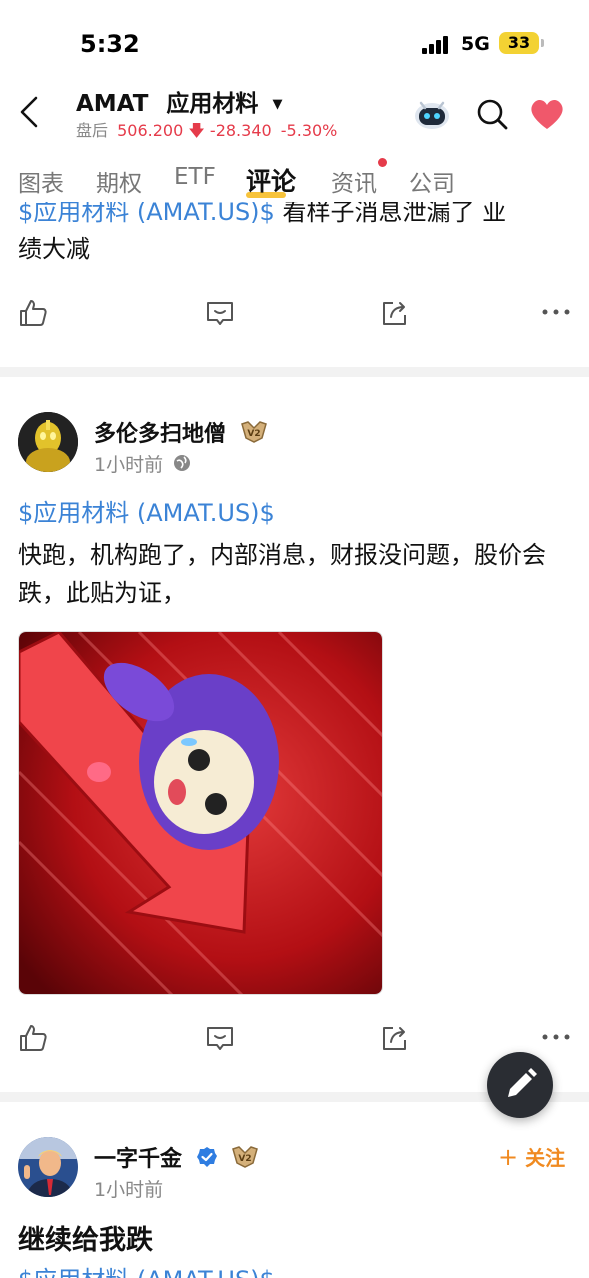 The width and height of the screenshot is (589, 1278). I want to click on tab-comments: 评论, so click(271, 180).